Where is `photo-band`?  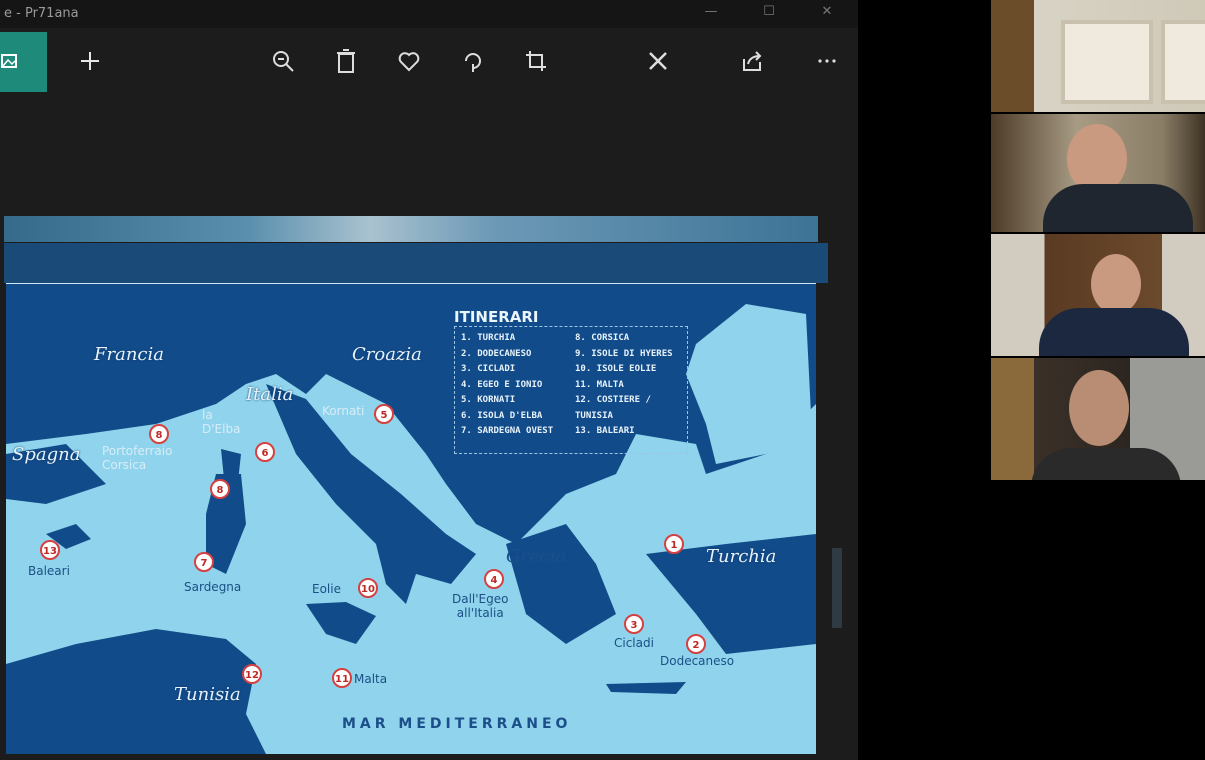 photo-band is located at coordinates (416, 263).